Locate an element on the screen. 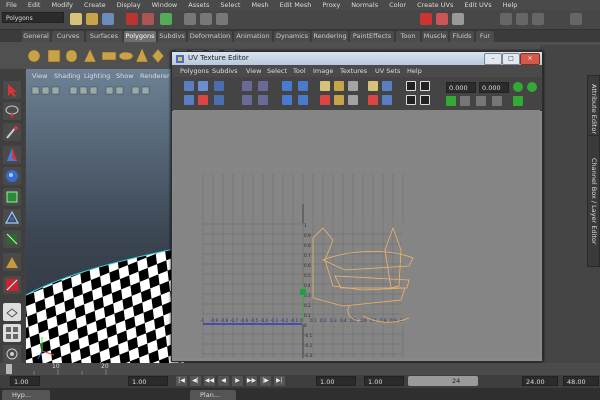 This screenshot has width=600, height=400. uv-reset-icon is located at coordinates (518, 101).